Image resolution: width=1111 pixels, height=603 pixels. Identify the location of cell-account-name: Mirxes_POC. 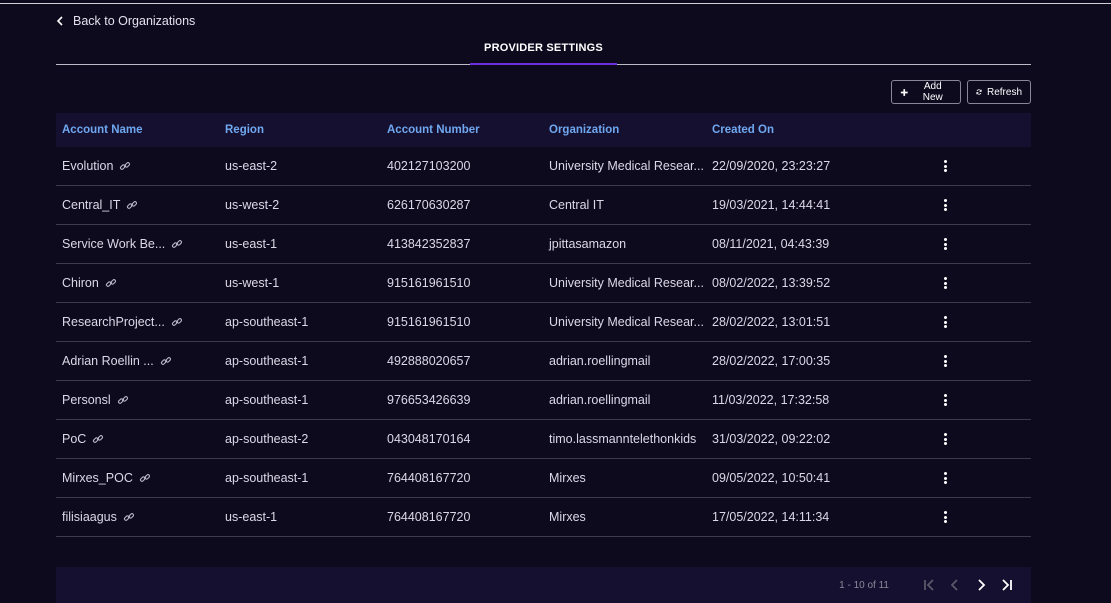
(137, 478).